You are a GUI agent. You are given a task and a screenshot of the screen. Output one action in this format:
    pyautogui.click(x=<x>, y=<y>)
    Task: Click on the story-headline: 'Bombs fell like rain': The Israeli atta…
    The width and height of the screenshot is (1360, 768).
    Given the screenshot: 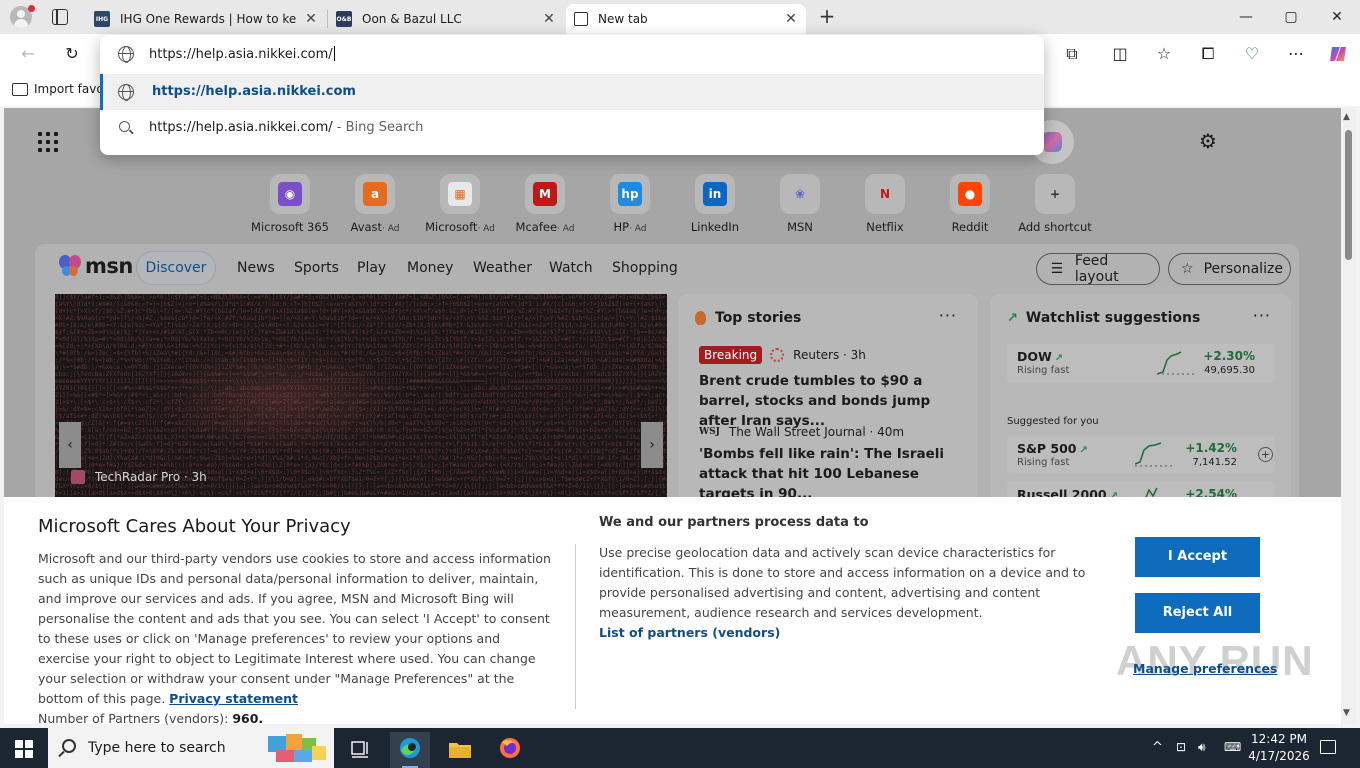 What is the action you would take?
    pyautogui.click(x=828, y=474)
    